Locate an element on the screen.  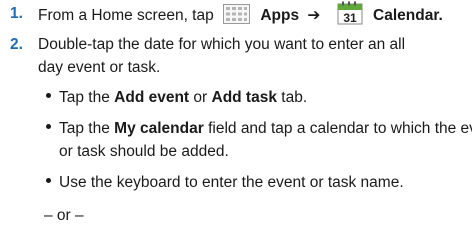
calendar-label: Calendar. is located at coordinates (408, 16).